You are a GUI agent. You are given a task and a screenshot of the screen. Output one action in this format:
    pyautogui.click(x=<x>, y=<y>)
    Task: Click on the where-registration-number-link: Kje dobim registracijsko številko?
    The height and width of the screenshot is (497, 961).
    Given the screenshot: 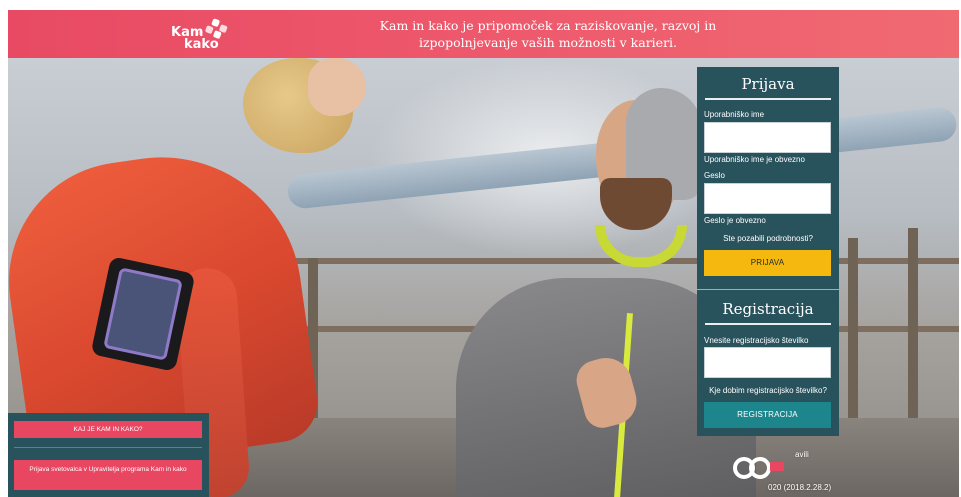 What is the action you would take?
    pyautogui.click(x=768, y=390)
    